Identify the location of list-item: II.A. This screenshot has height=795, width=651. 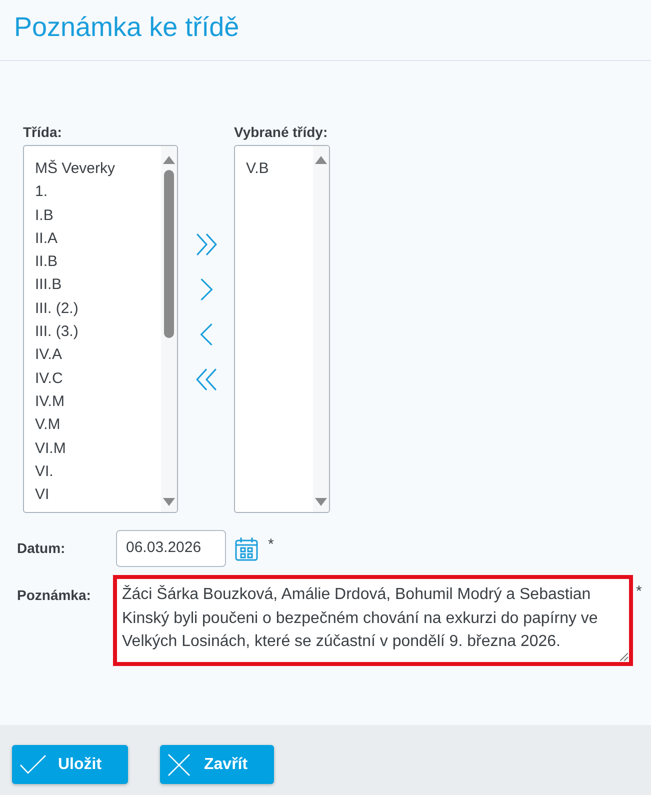
(95, 238).